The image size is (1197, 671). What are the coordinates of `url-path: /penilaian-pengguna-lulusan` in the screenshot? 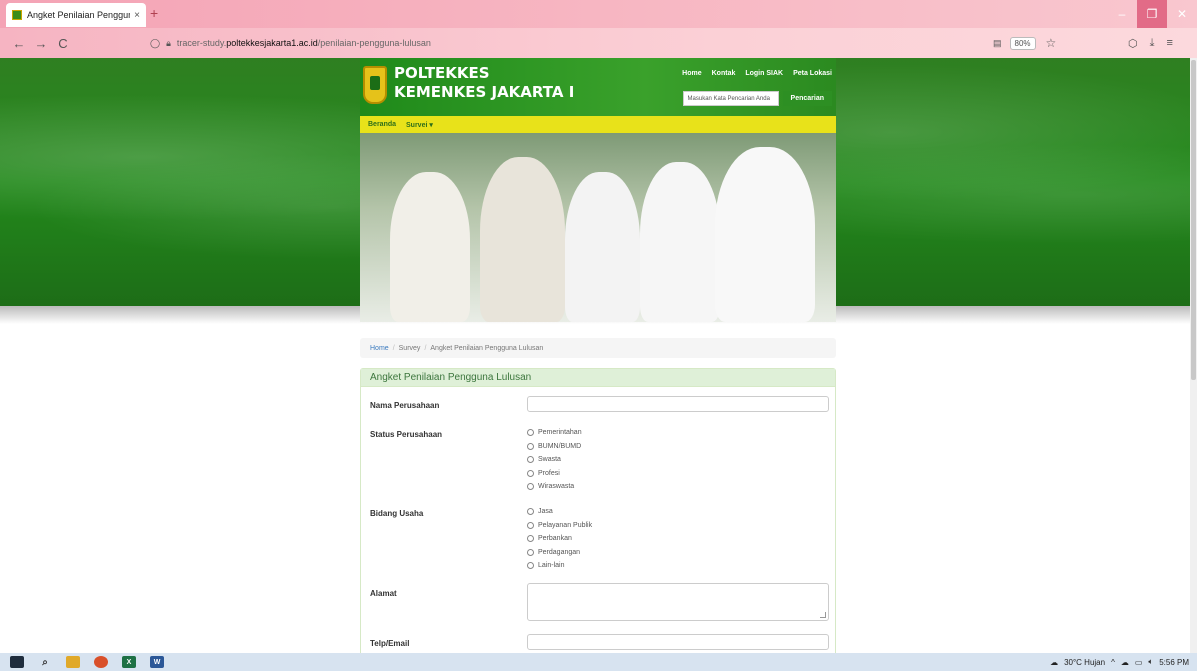 It's located at (374, 43).